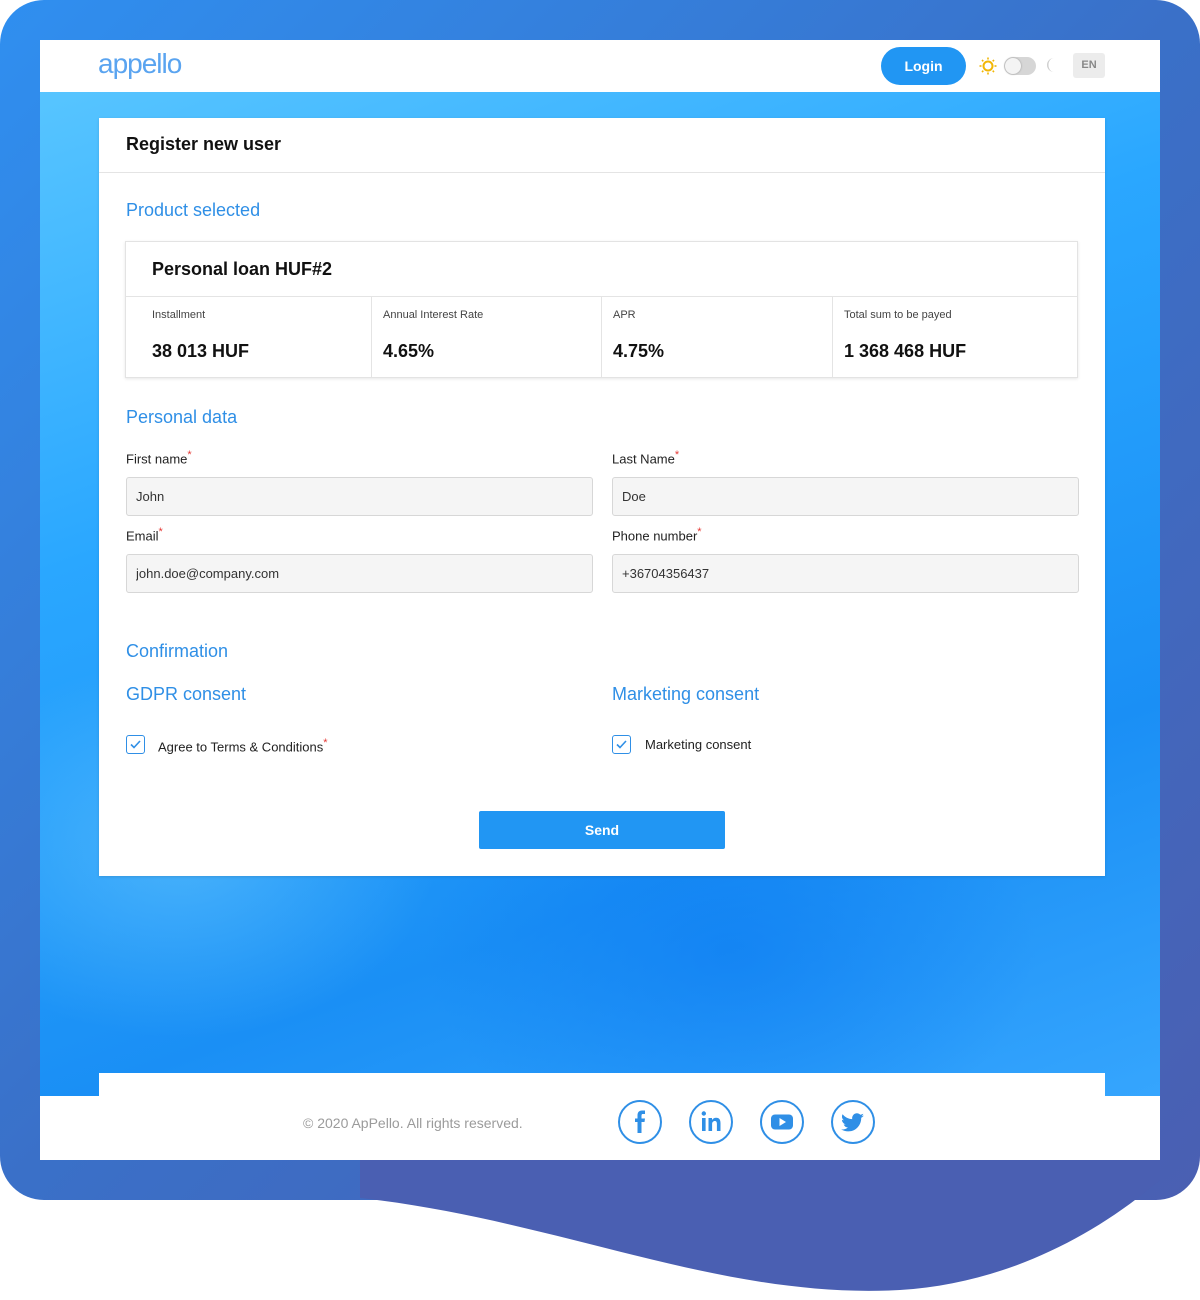  What do you see at coordinates (988, 66) in the screenshot?
I see `sun-icon` at bounding box center [988, 66].